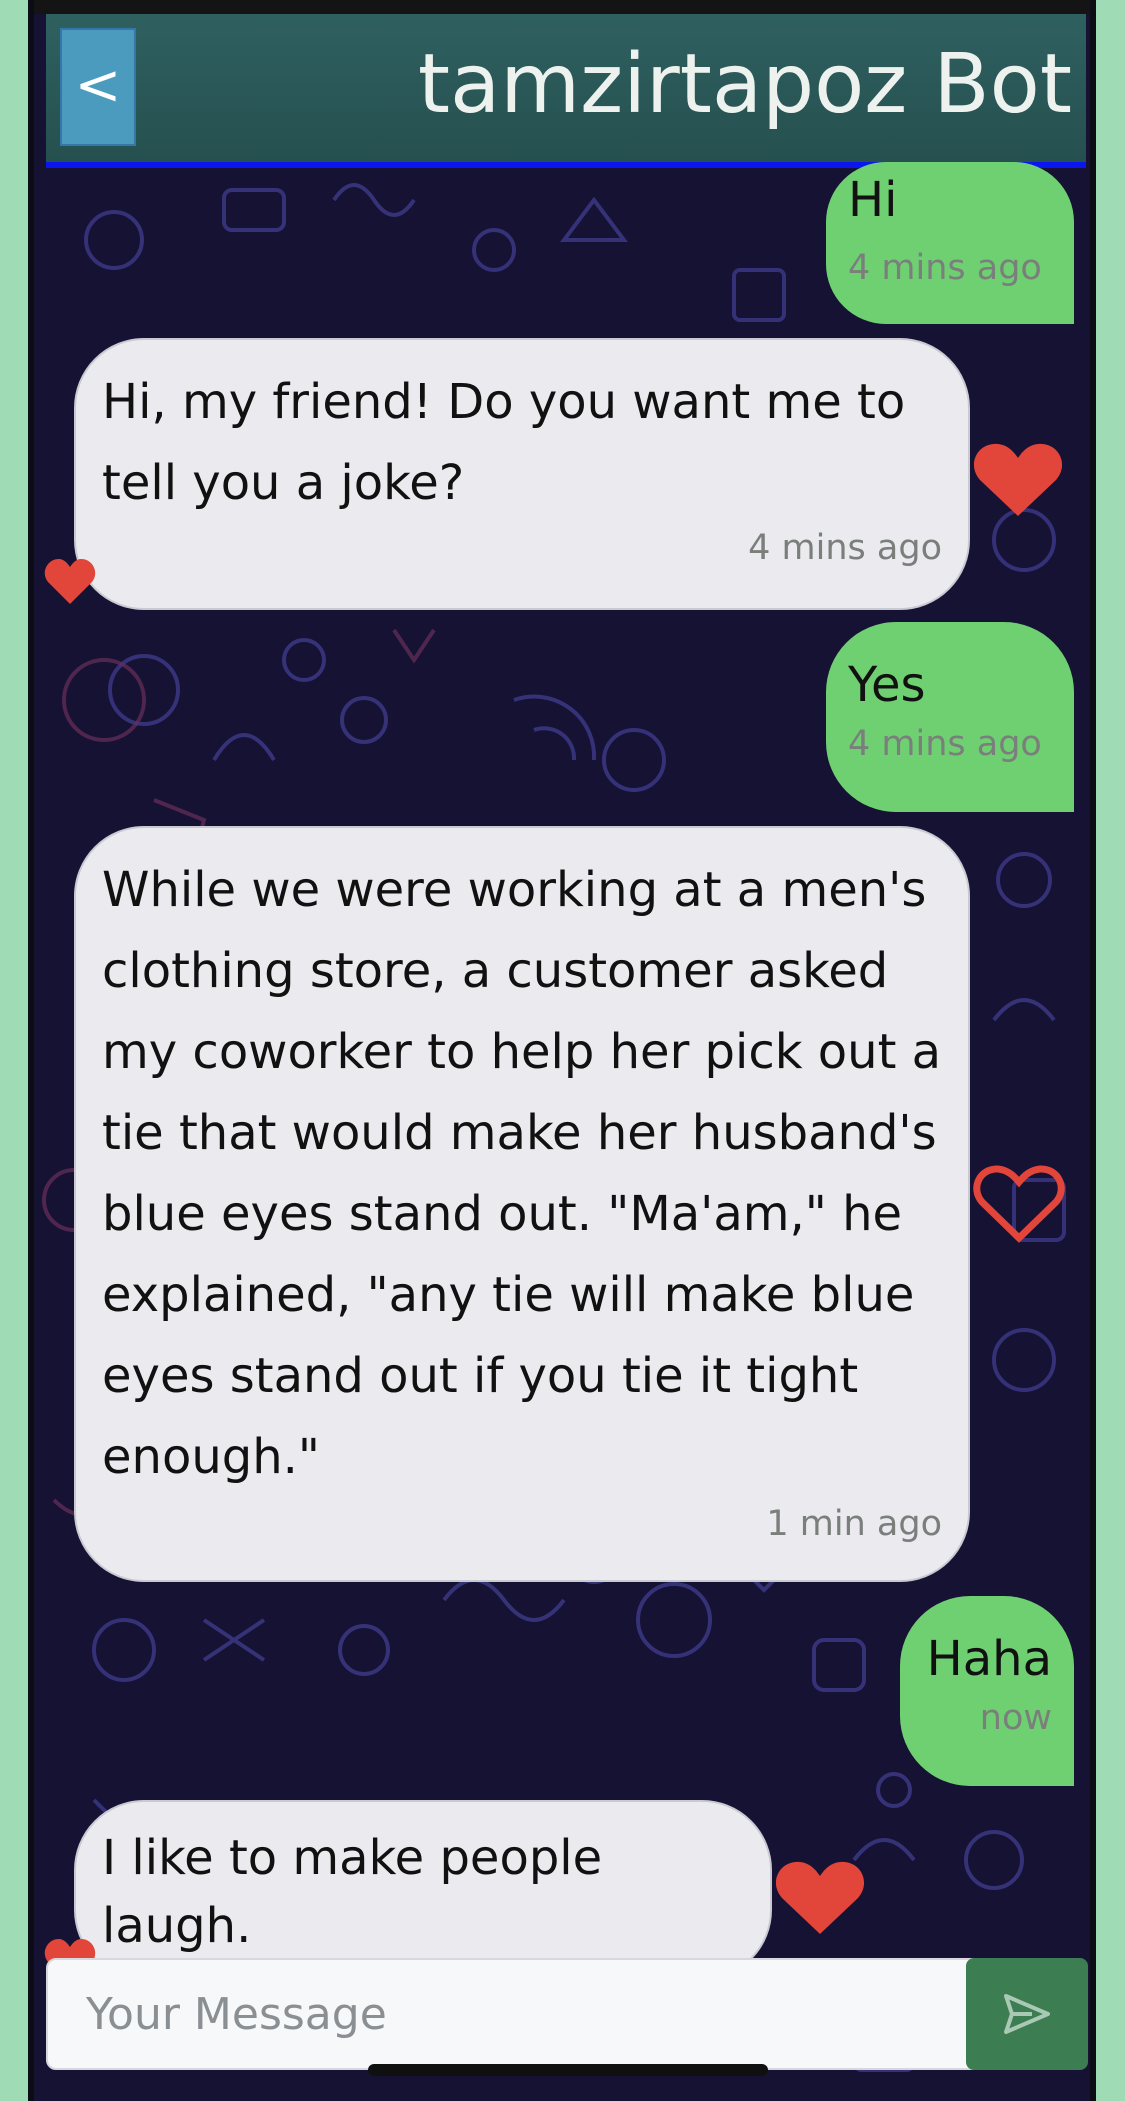 The width and height of the screenshot is (1125, 2101). Describe the element at coordinates (950, 243) in the screenshot. I see `user-message: Hi 4 mins ago` at that location.